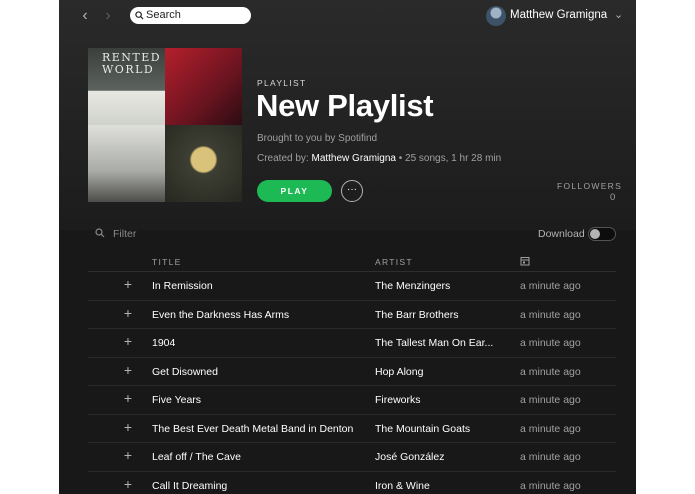 The width and height of the screenshot is (695, 494). What do you see at coordinates (448, 158) in the screenshot?
I see `playlist-stats: • 25 songs, 1 hr 28 min` at bounding box center [448, 158].